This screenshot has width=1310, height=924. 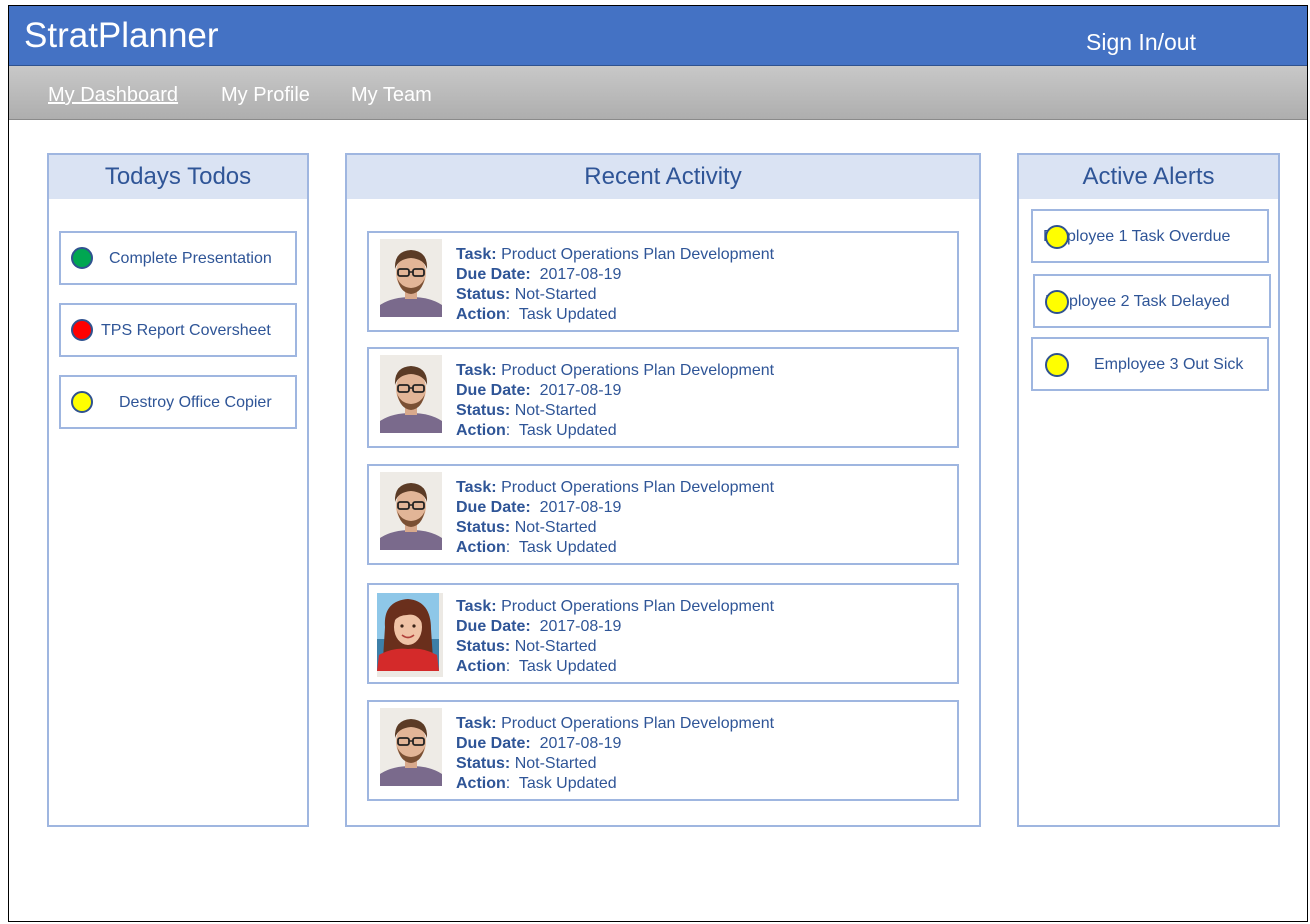 What do you see at coordinates (186, 330) in the screenshot?
I see `todo-label: TPS Report Coversheet` at bounding box center [186, 330].